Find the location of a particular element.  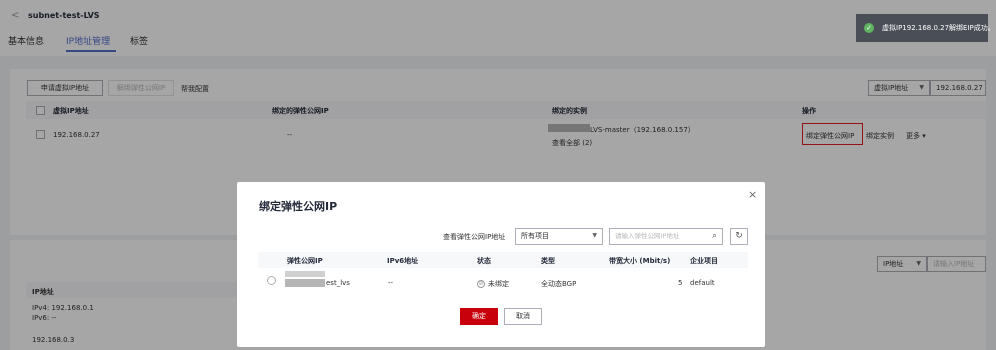

confirm-button: 确定 is located at coordinates (479, 316).